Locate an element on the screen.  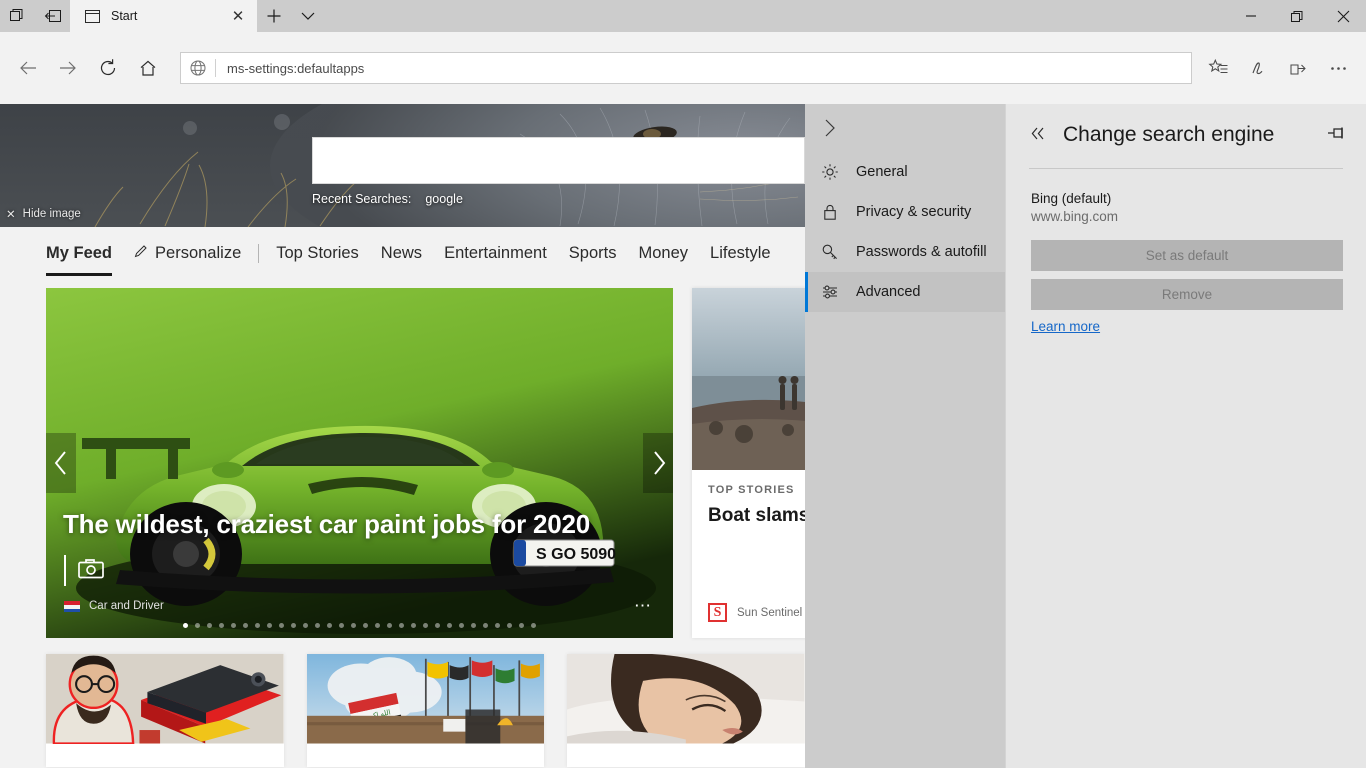
back-button is located at coordinates (28, 68).